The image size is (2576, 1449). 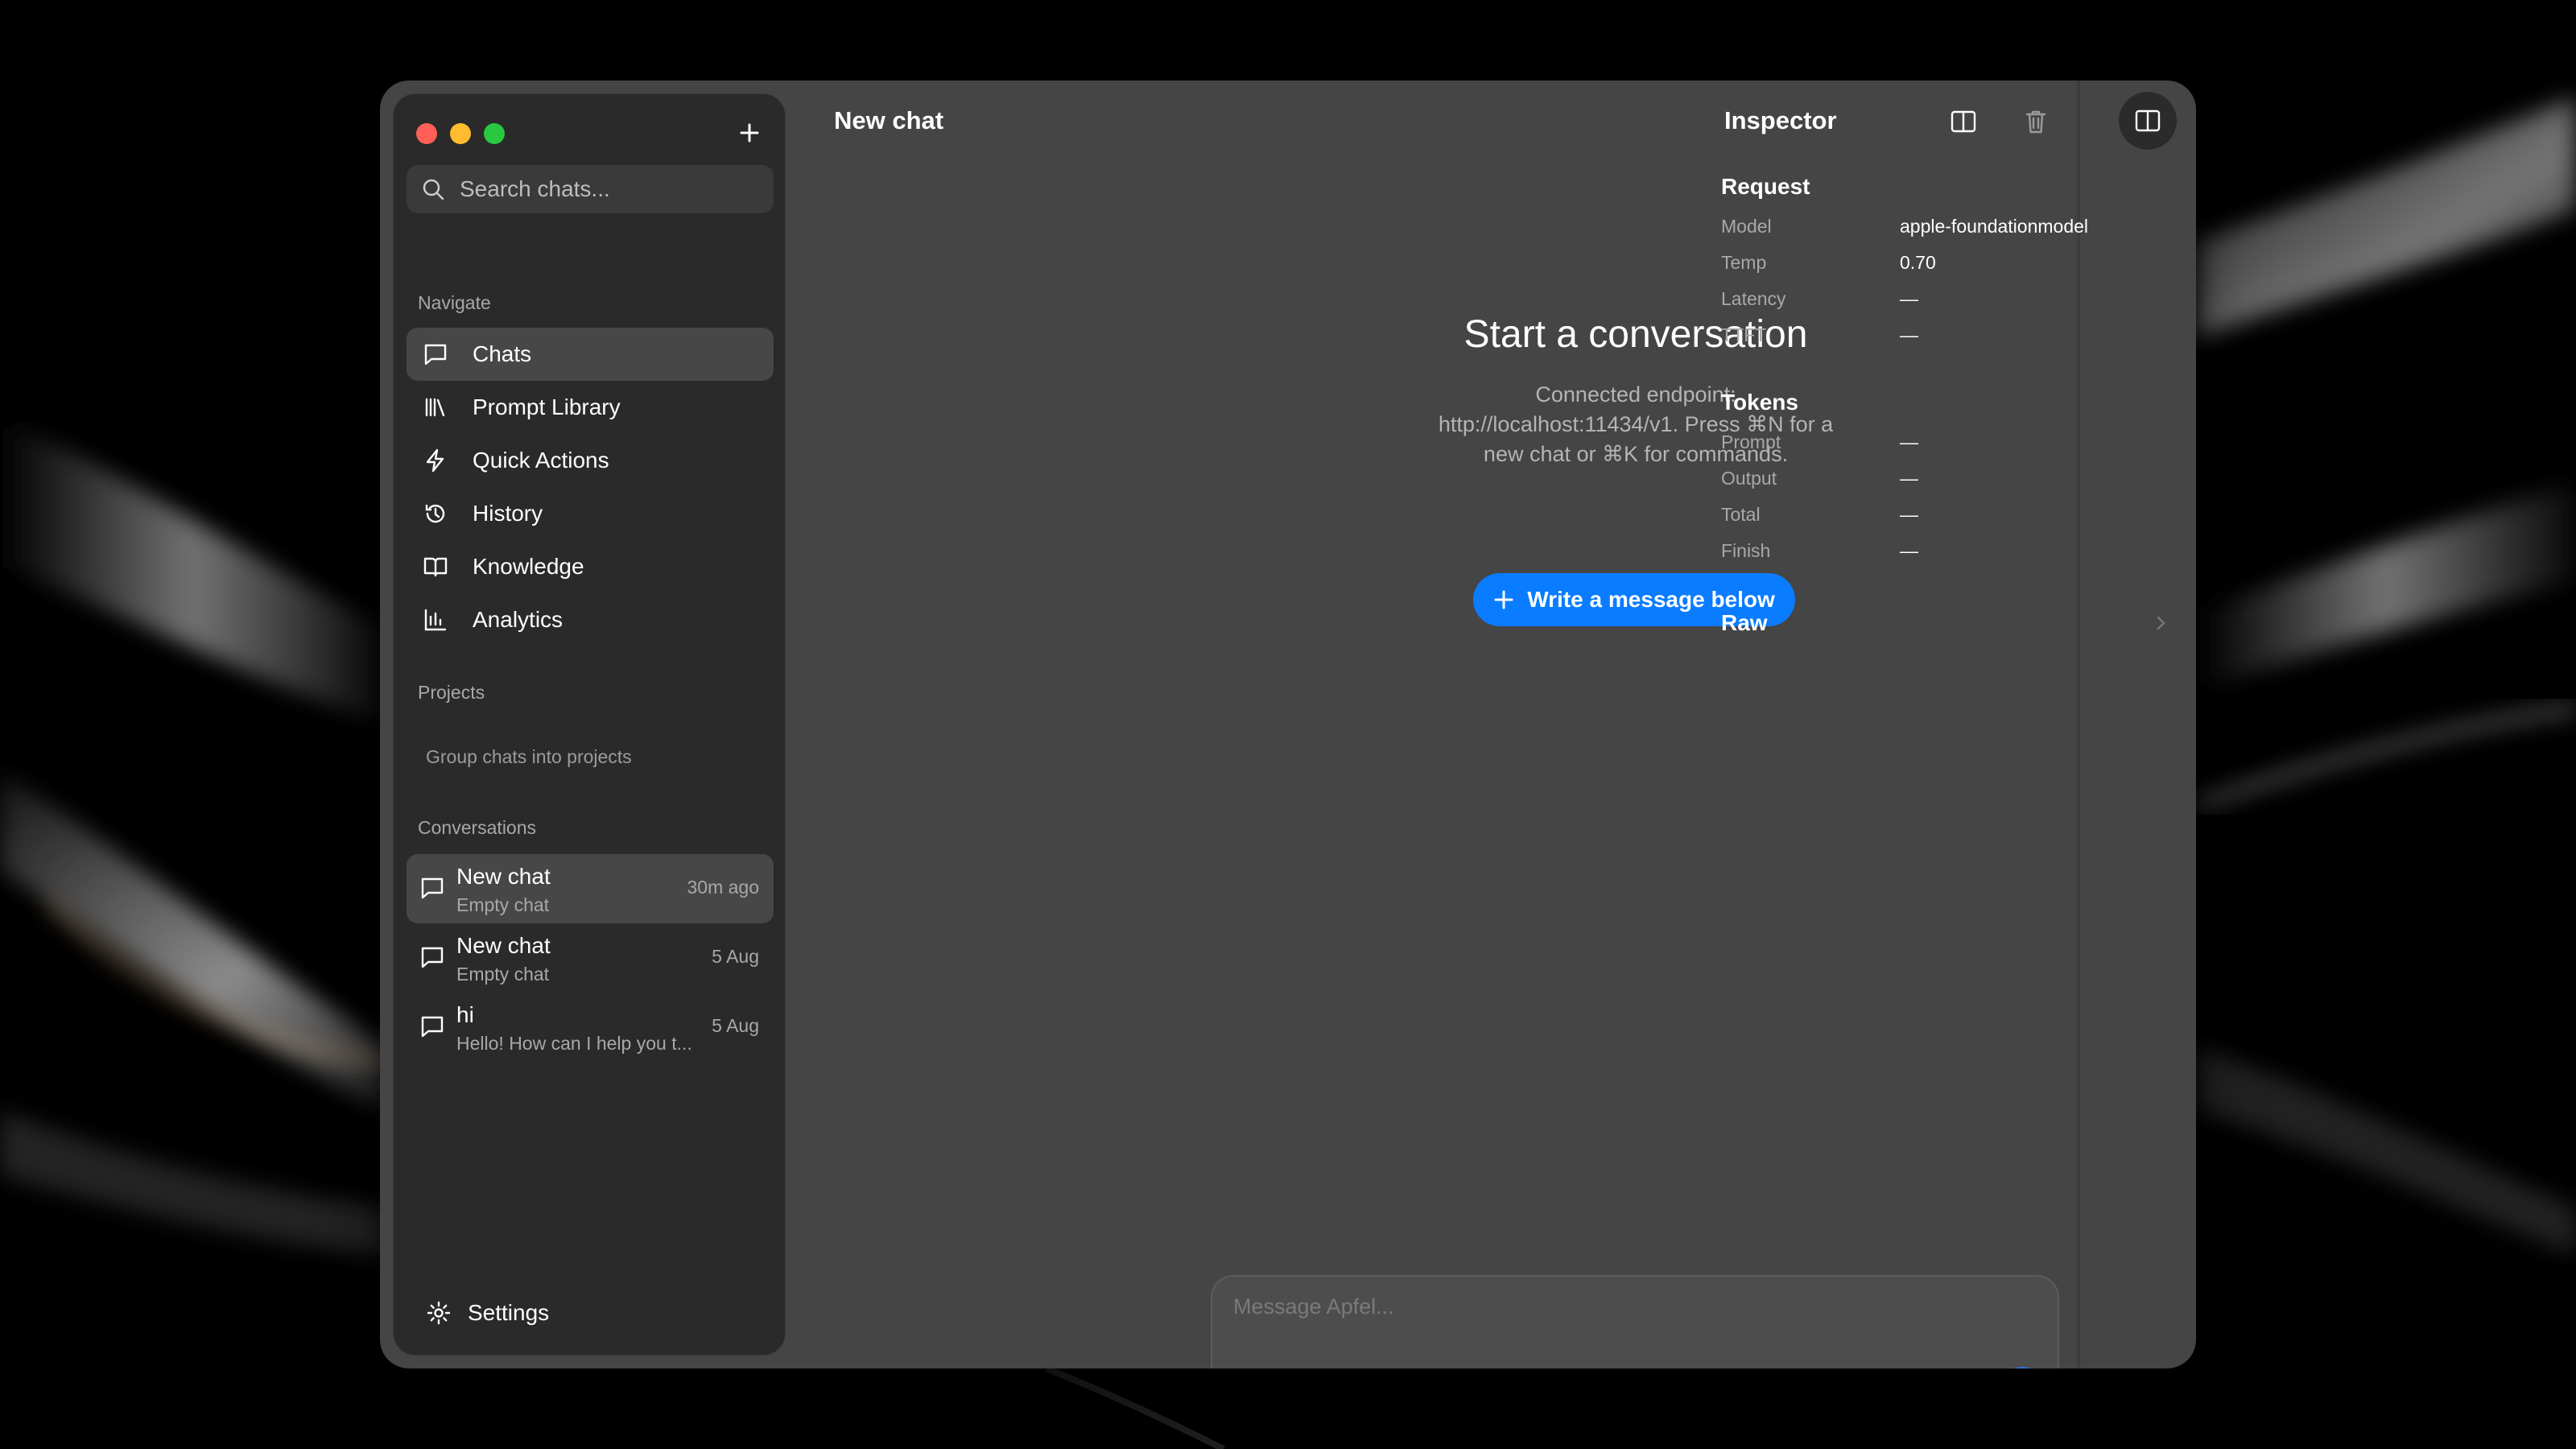 What do you see at coordinates (477, 827) in the screenshot?
I see `conversations-section-label: Conversations` at bounding box center [477, 827].